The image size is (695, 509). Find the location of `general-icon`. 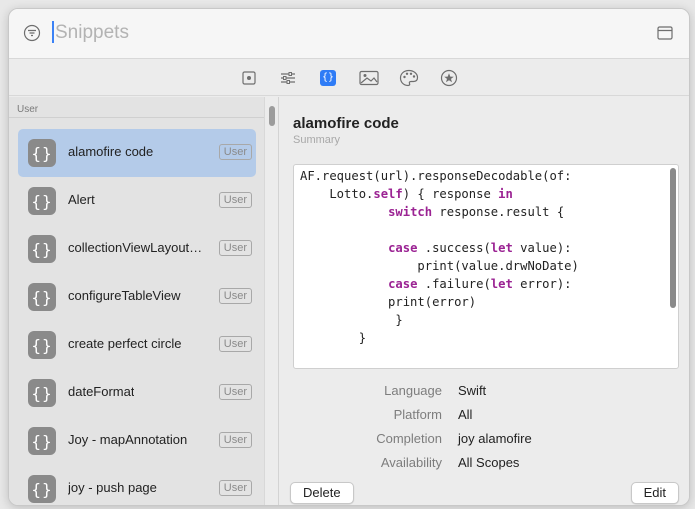

general-icon is located at coordinates (249, 78).